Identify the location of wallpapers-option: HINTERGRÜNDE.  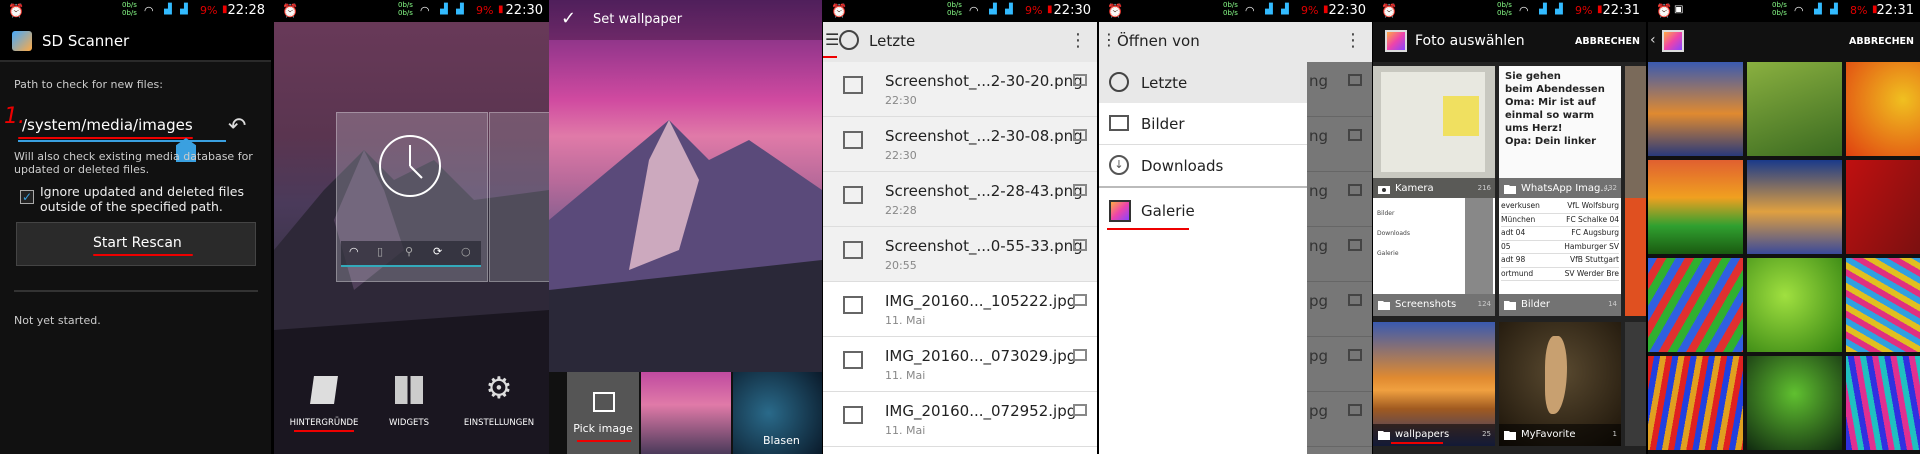
(324, 405).